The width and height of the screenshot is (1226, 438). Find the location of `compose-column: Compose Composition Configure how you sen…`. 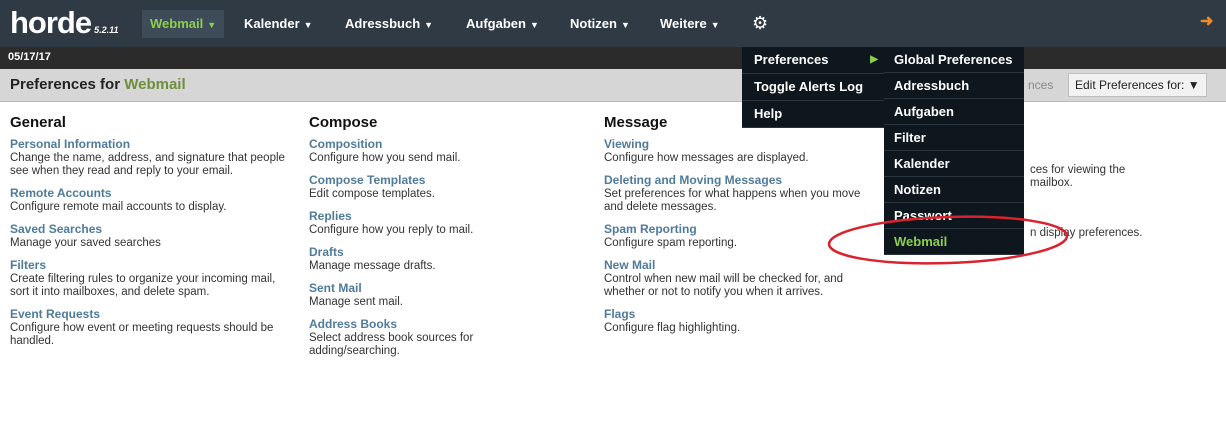

compose-column: Compose Composition Configure how you sen… is located at coordinates (414, 240).